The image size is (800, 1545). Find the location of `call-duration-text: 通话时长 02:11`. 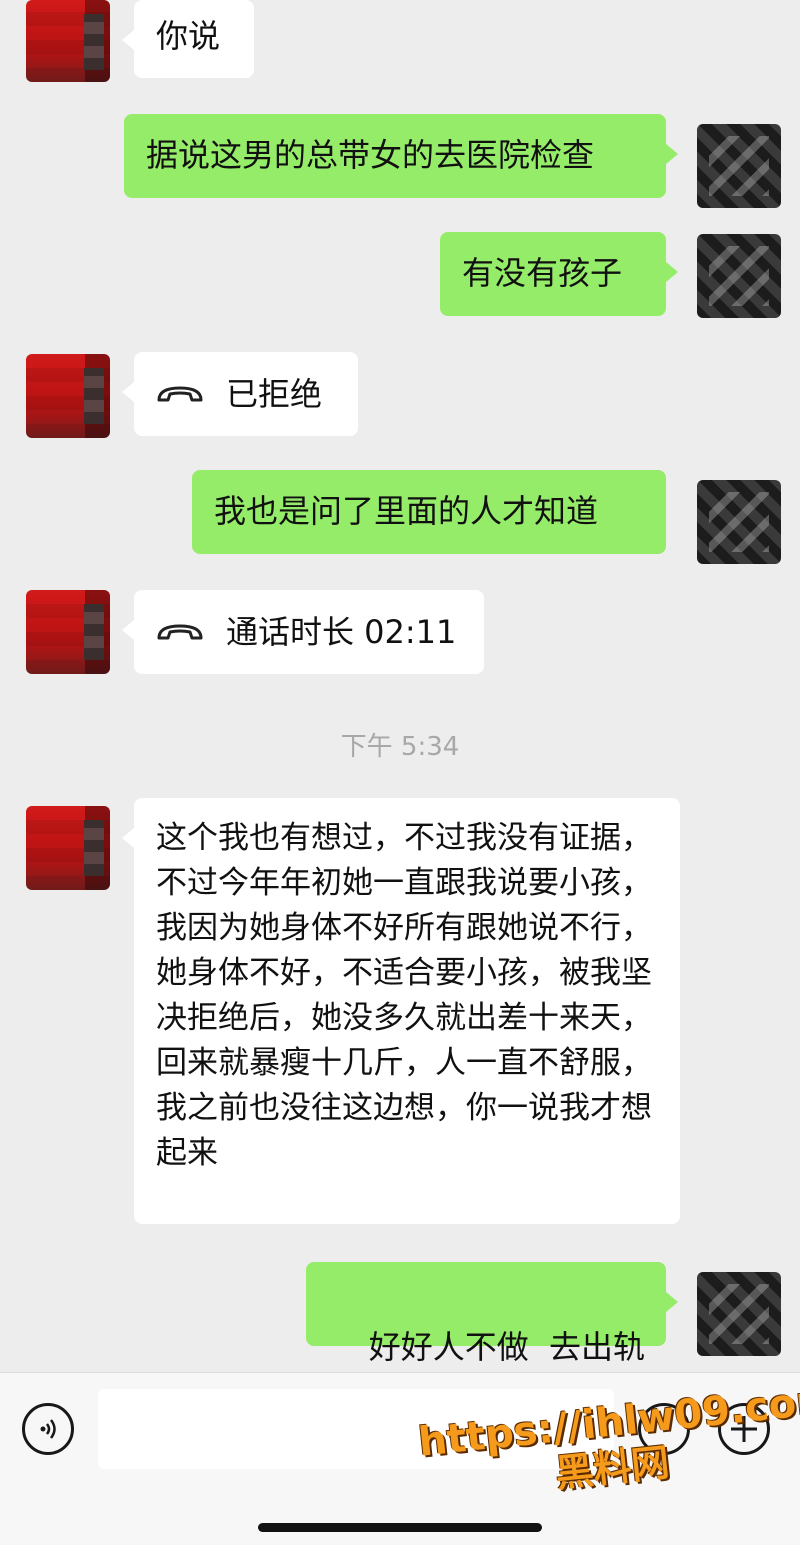

call-duration-text: 通话时长 02:11 is located at coordinates (341, 632).